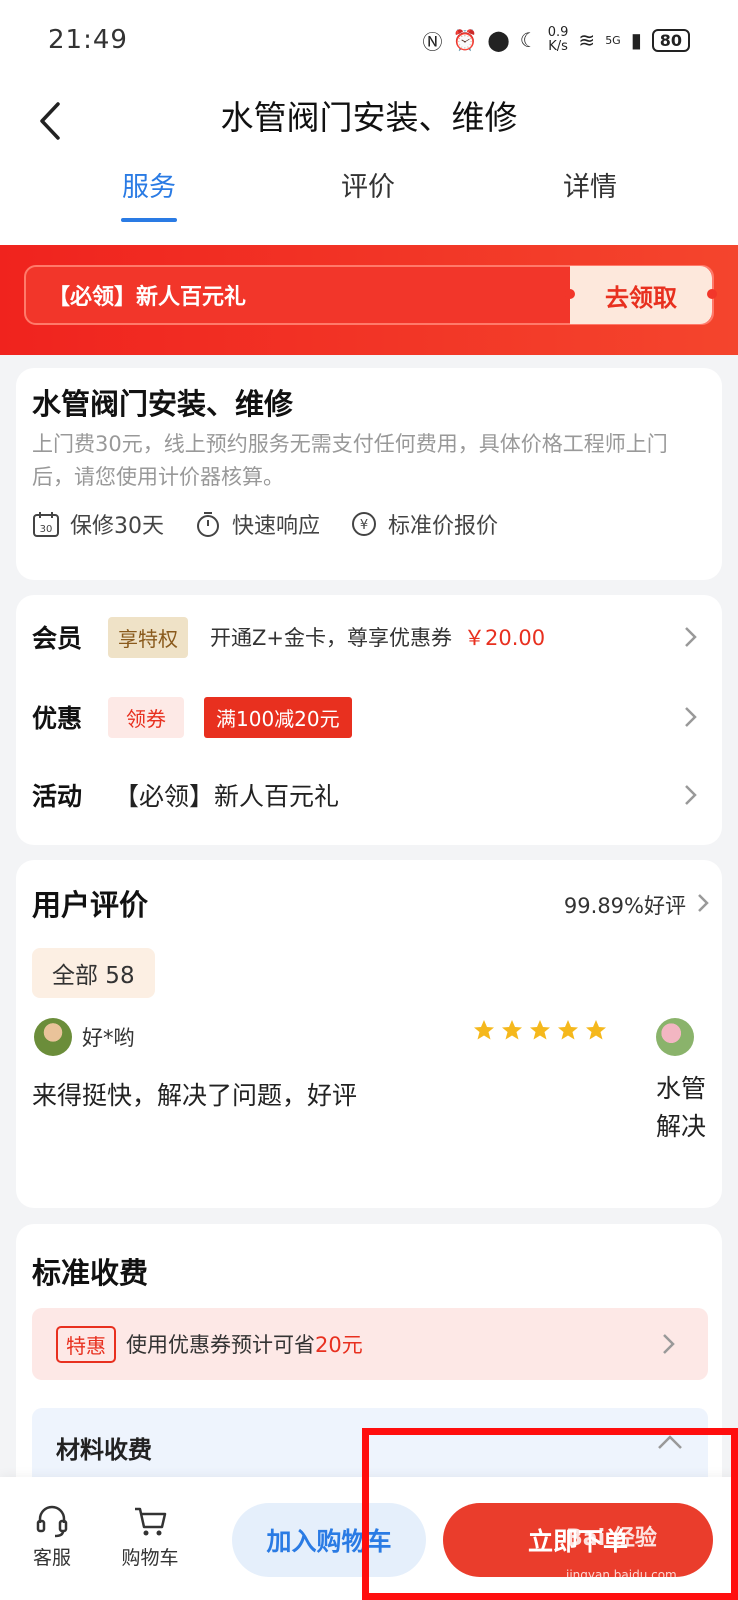 The image size is (738, 1600). I want to click on vip-badge: 享特权, so click(148, 637).